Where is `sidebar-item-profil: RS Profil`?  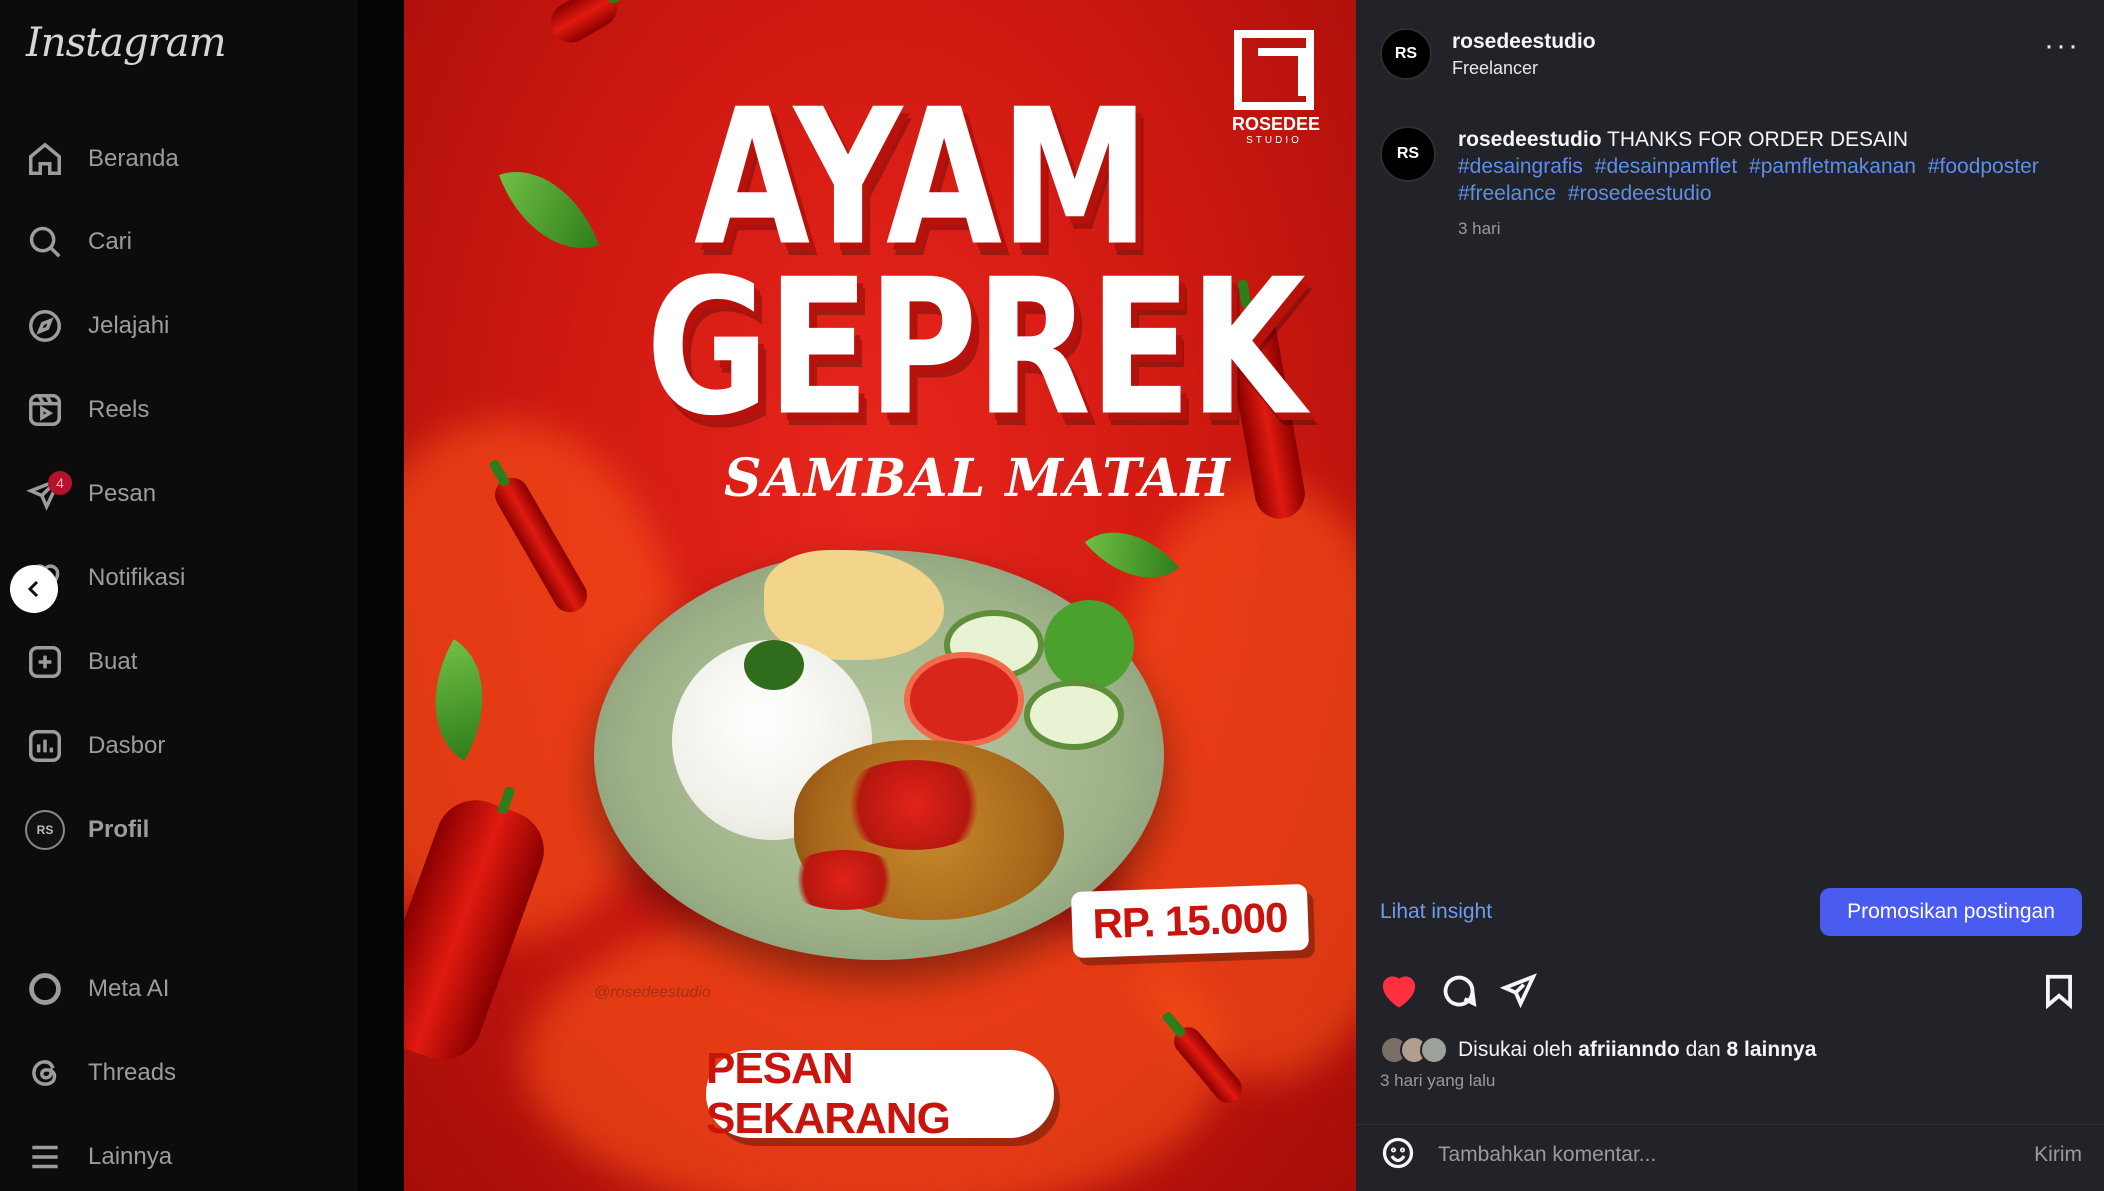
sidebar-item-profil: RS Profil is located at coordinates (179, 830).